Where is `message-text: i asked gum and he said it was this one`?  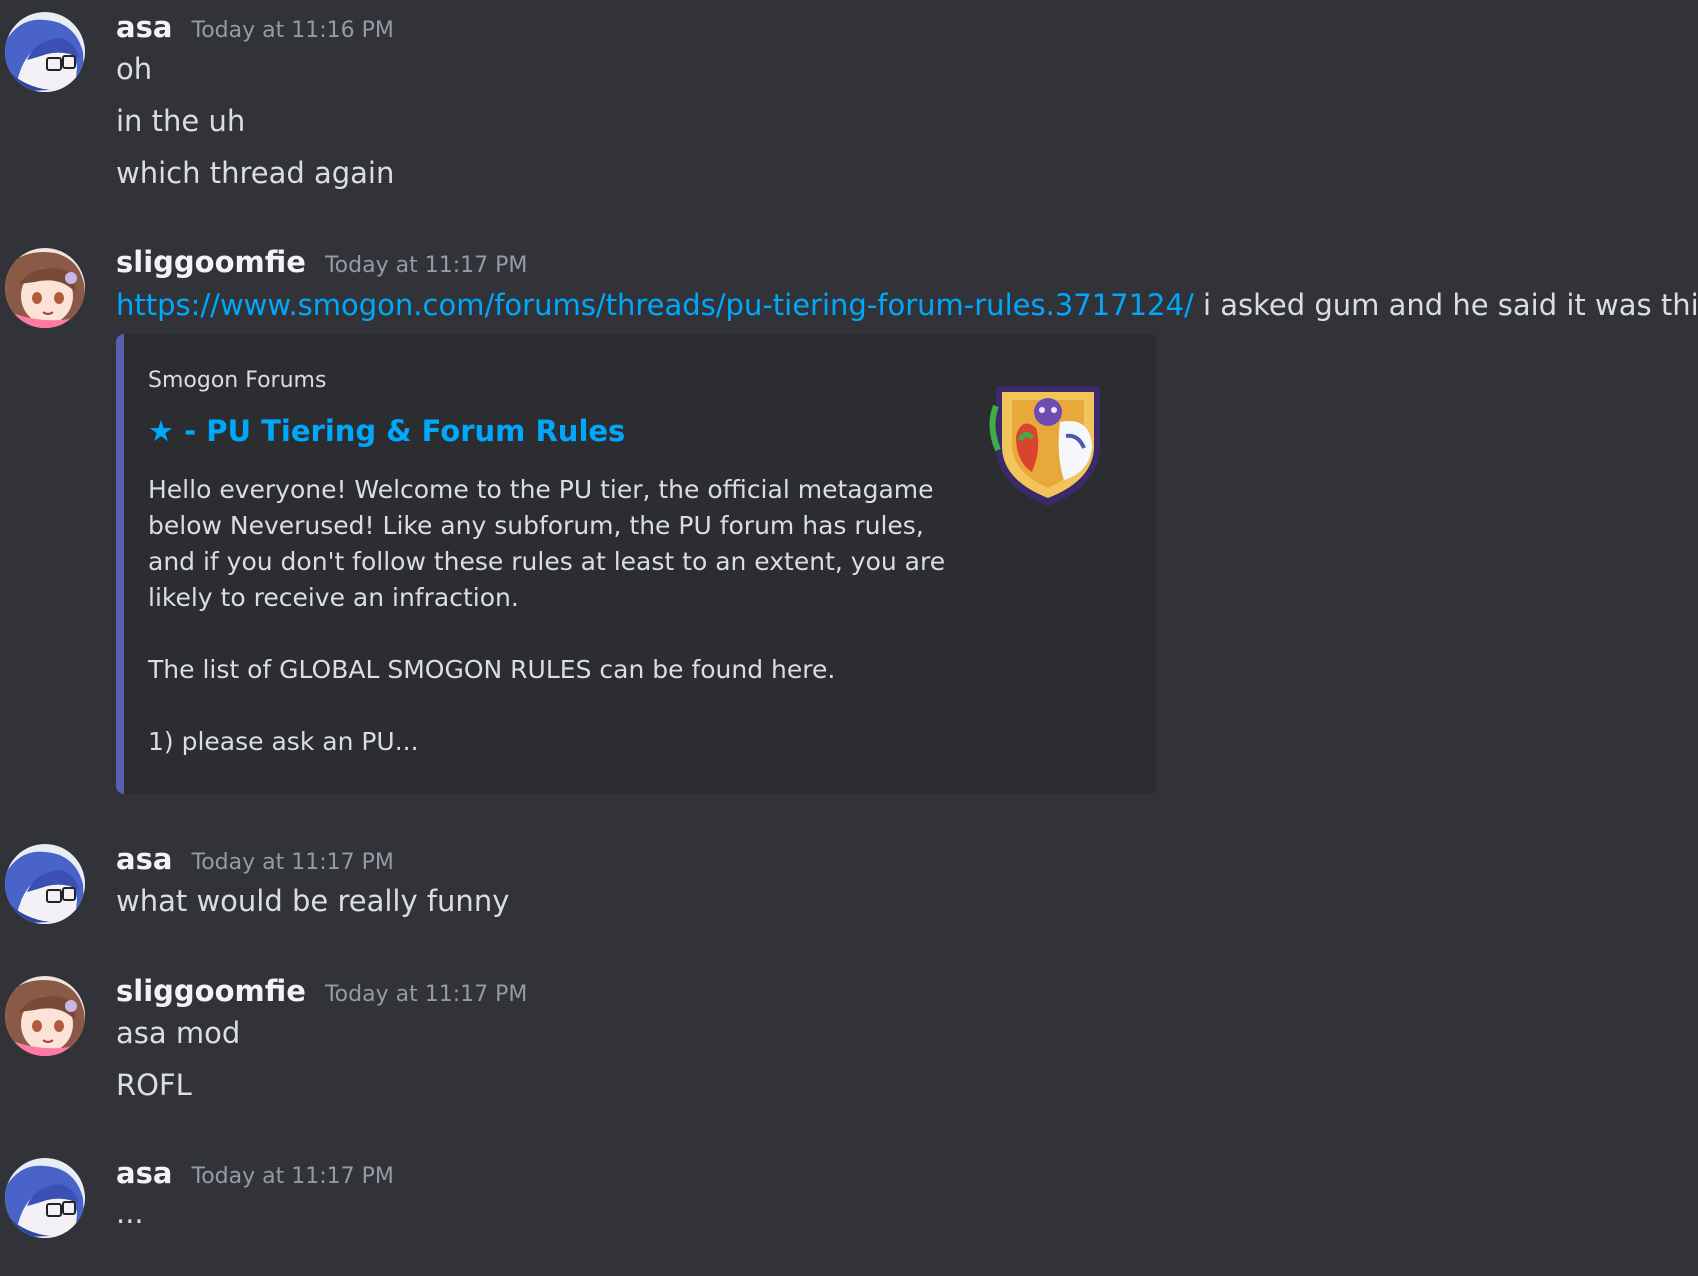 message-text: i asked gum and he said it was this one is located at coordinates (1450, 305).